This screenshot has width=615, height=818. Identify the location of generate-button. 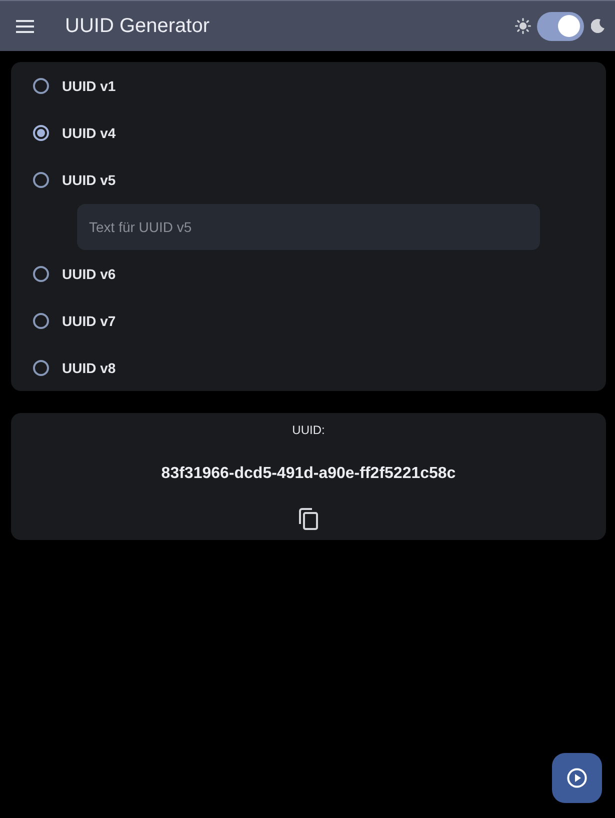
(577, 778).